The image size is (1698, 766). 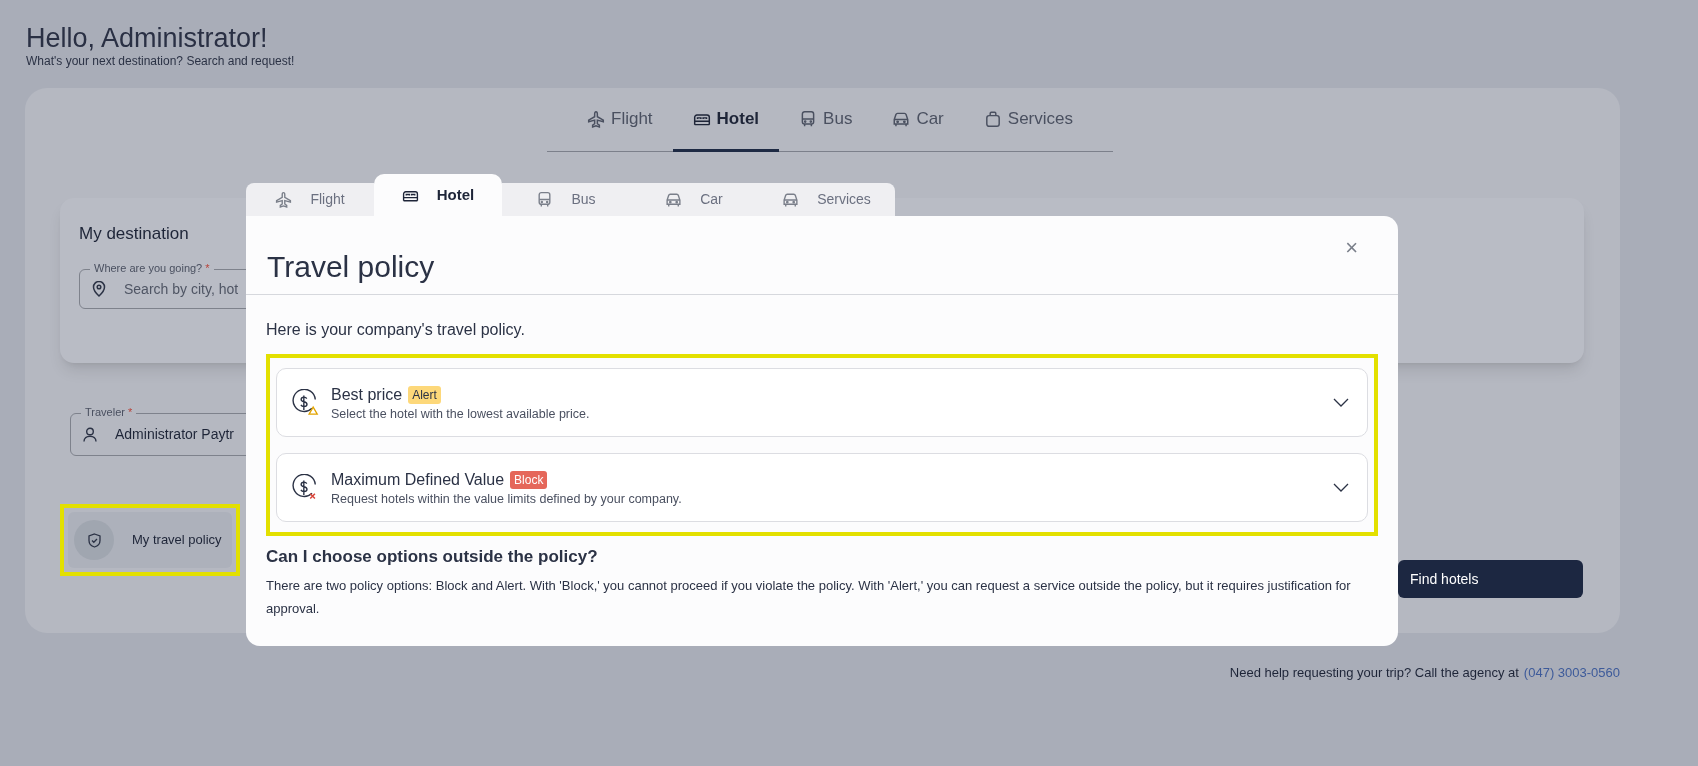 What do you see at coordinates (109, 412) in the screenshot?
I see `field-label: Traveler *` at bounding box center [109, 412].